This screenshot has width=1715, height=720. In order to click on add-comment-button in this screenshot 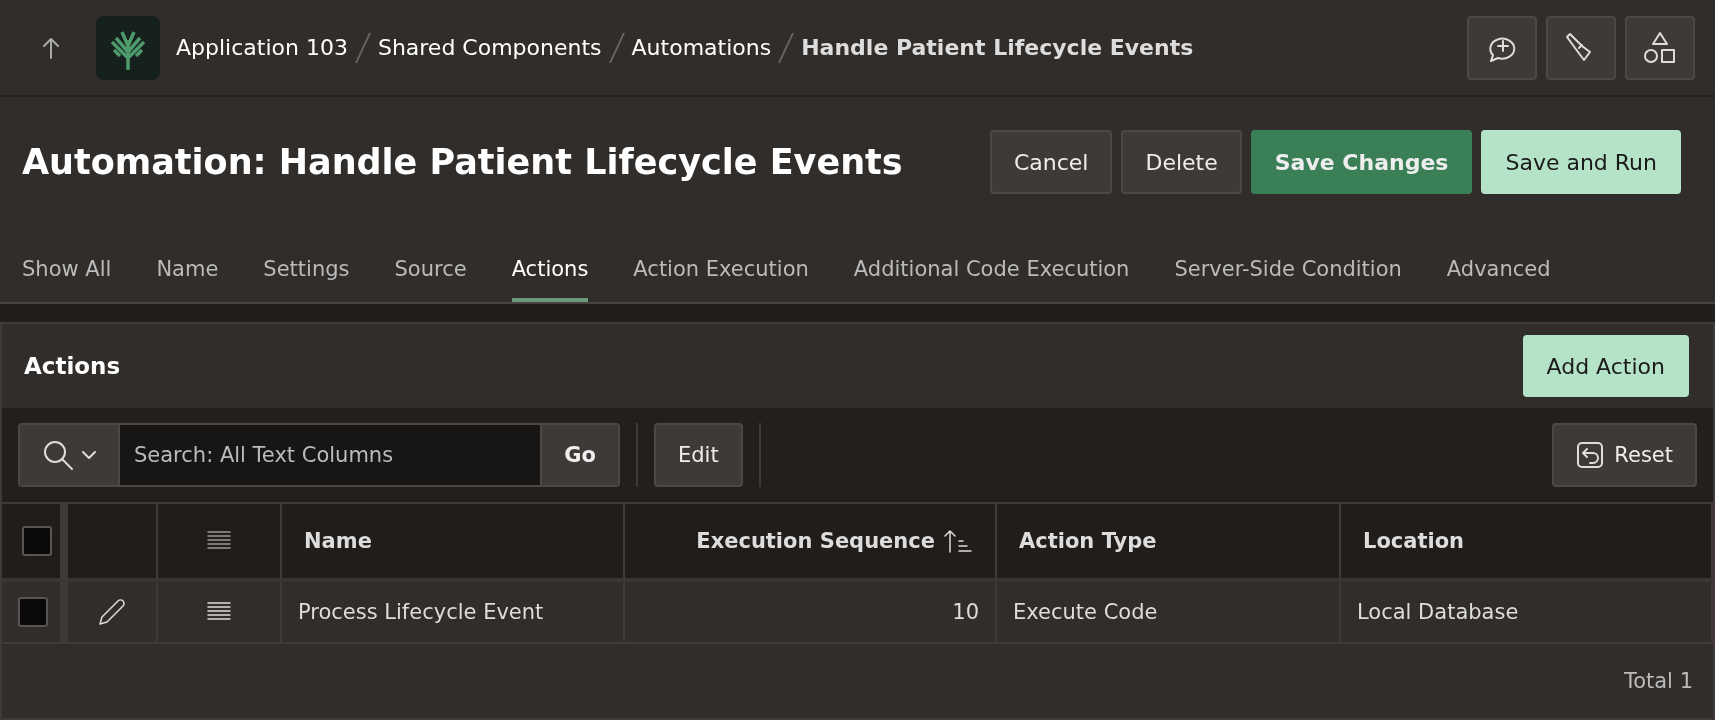, I will do `click(1502, 47)`.